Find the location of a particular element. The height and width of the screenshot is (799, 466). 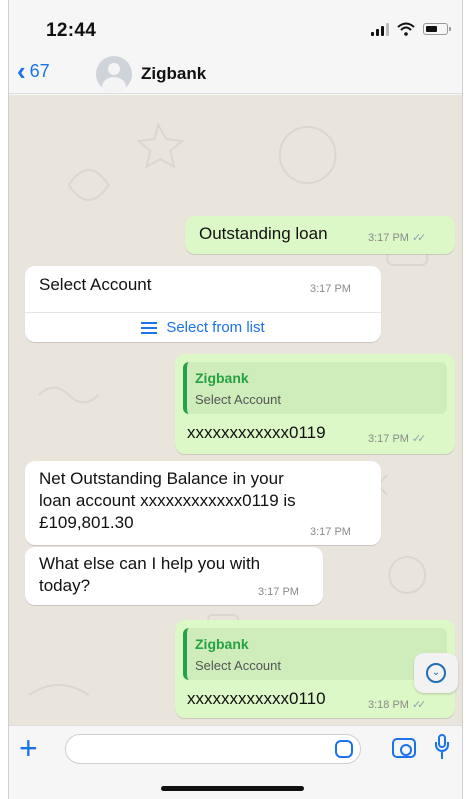

list-button-label: Select from list is located at coordinates (215, 327).